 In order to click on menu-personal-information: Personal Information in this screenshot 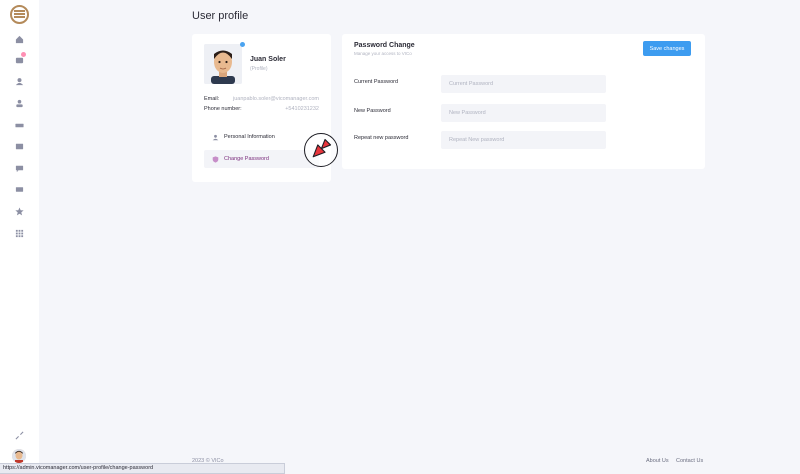, I will do `click(261, 137)`.